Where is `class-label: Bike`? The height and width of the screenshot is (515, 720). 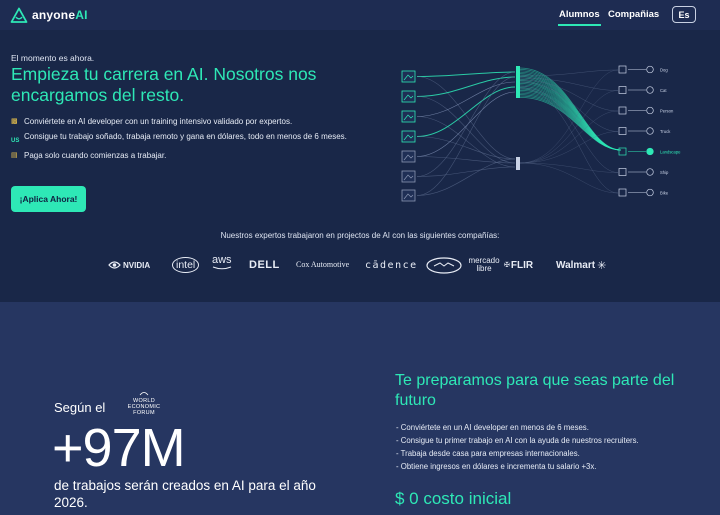
class-label: Bike is located at coordinates (664, 193).